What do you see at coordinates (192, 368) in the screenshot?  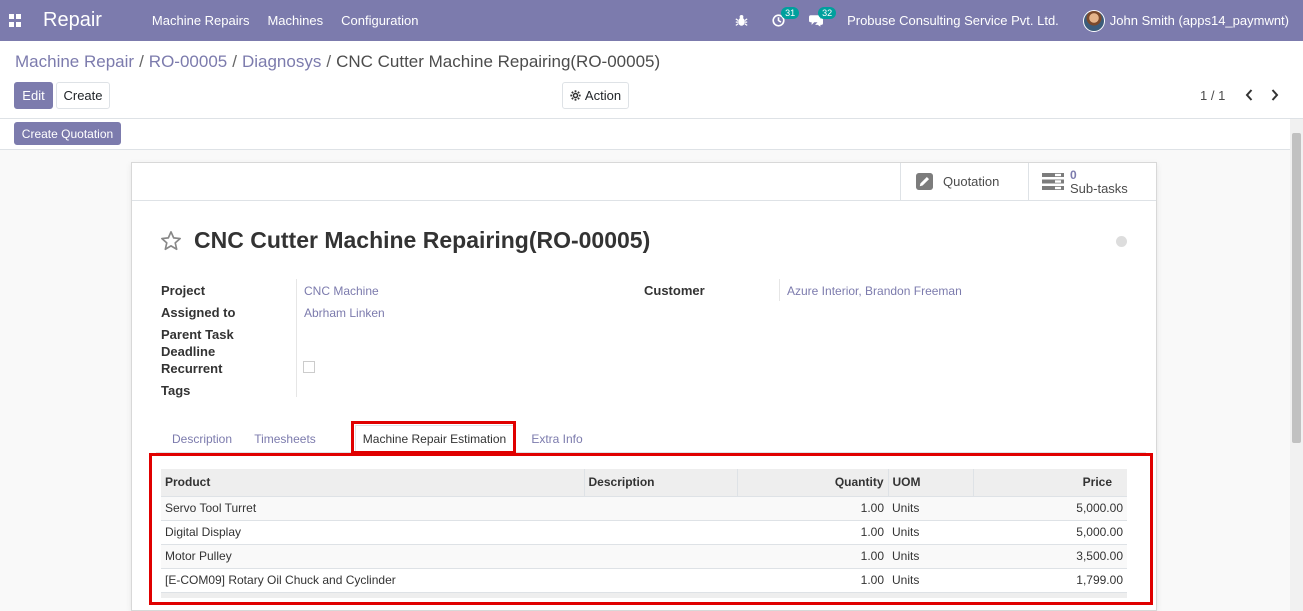 I see `recurrent-label: Recurrent` at bounding box center [192, 368].